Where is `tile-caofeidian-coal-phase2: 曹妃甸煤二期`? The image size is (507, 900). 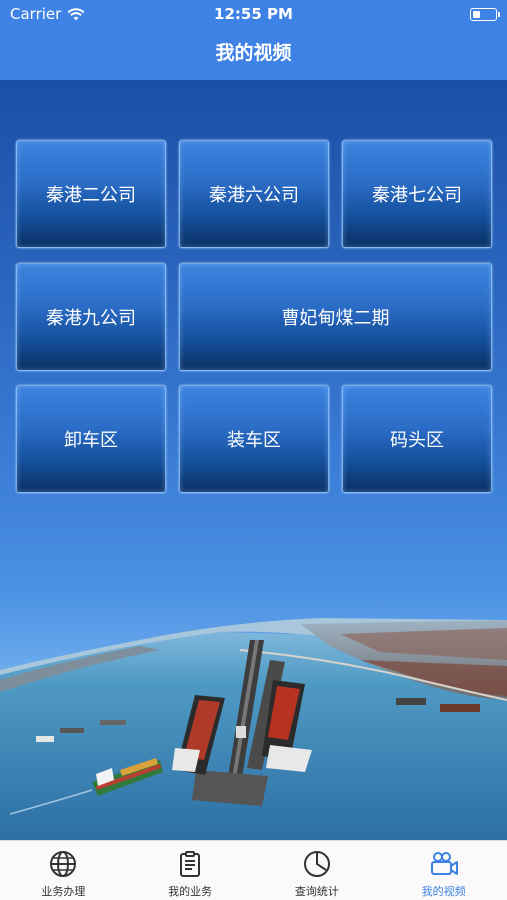 tile-caofeidian-coal-phase2: 曹妃甸煤二期 is located at coordinates (335, 317).